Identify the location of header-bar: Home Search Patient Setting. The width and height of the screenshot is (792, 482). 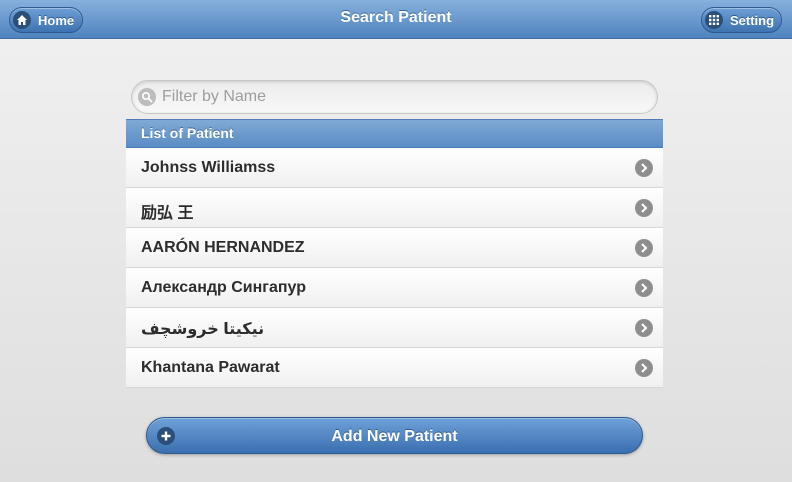
(396, 19).